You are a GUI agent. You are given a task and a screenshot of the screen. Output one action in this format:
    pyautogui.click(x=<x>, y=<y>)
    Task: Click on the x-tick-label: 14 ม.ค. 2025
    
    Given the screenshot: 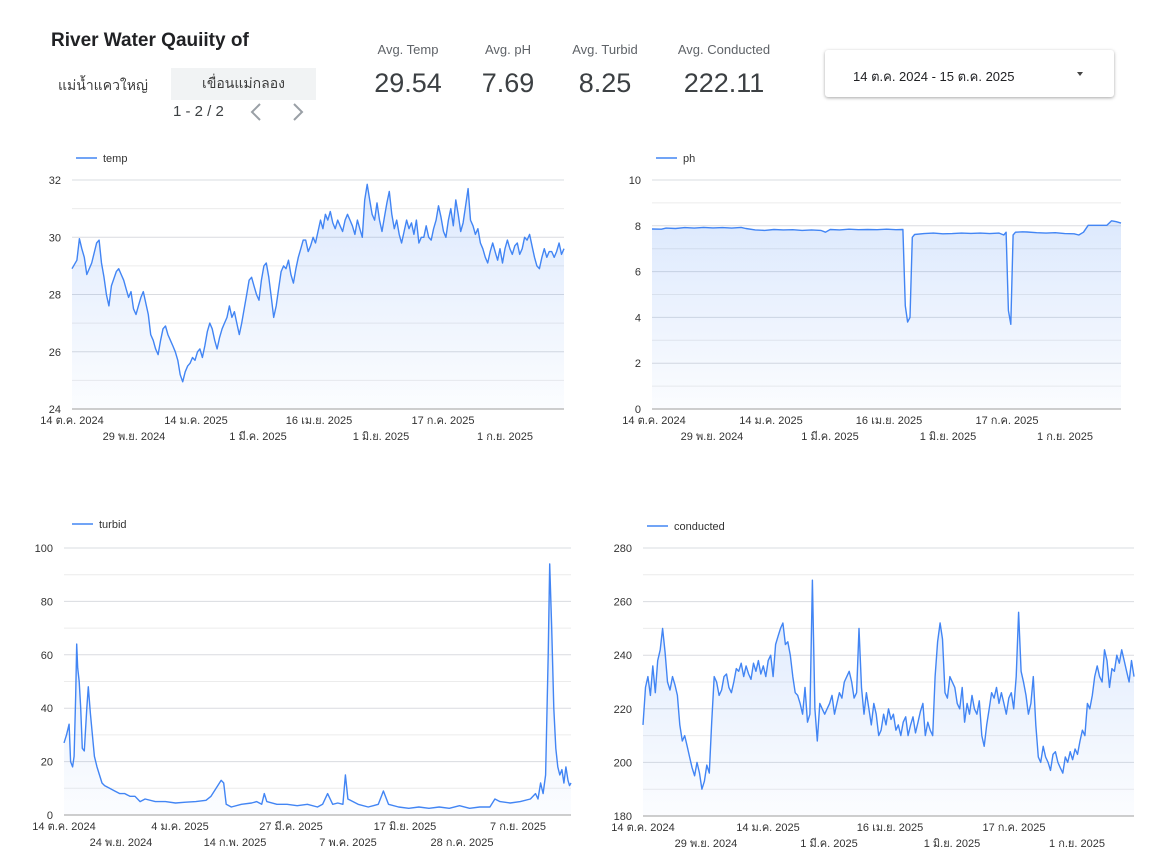 What is the action you would take?
    pyautogui.click(x=768, y=828)
    